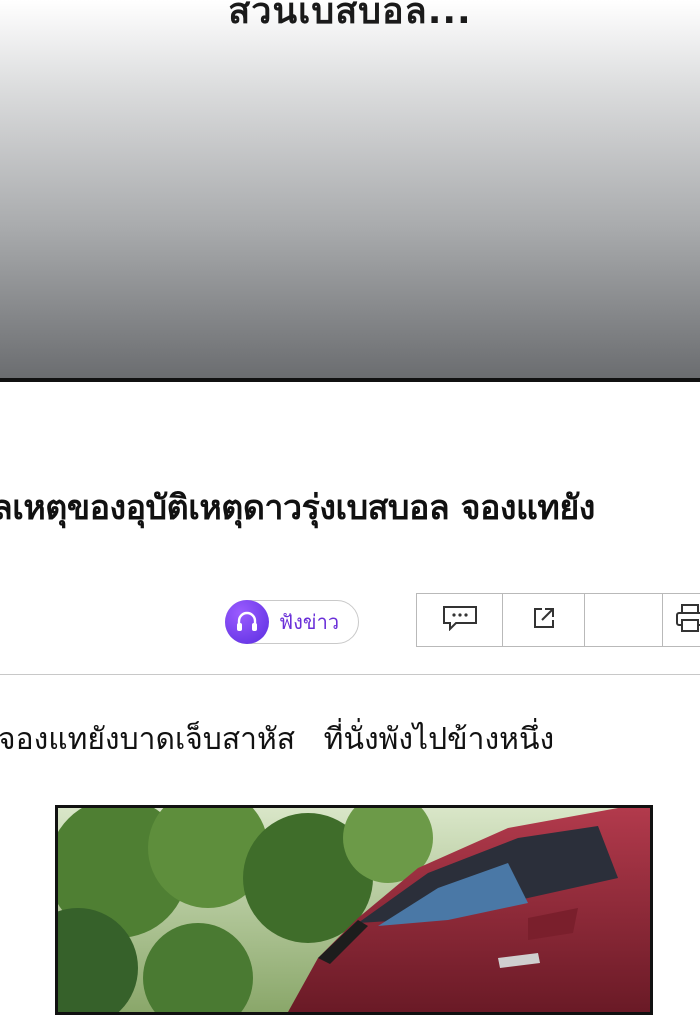 The width and height of the screenshot is (700, 1015). What do you see at coordinates (624, 620) in the screenshot?
I see `toolbar-empty-cell` at bounding box center [624, 620].